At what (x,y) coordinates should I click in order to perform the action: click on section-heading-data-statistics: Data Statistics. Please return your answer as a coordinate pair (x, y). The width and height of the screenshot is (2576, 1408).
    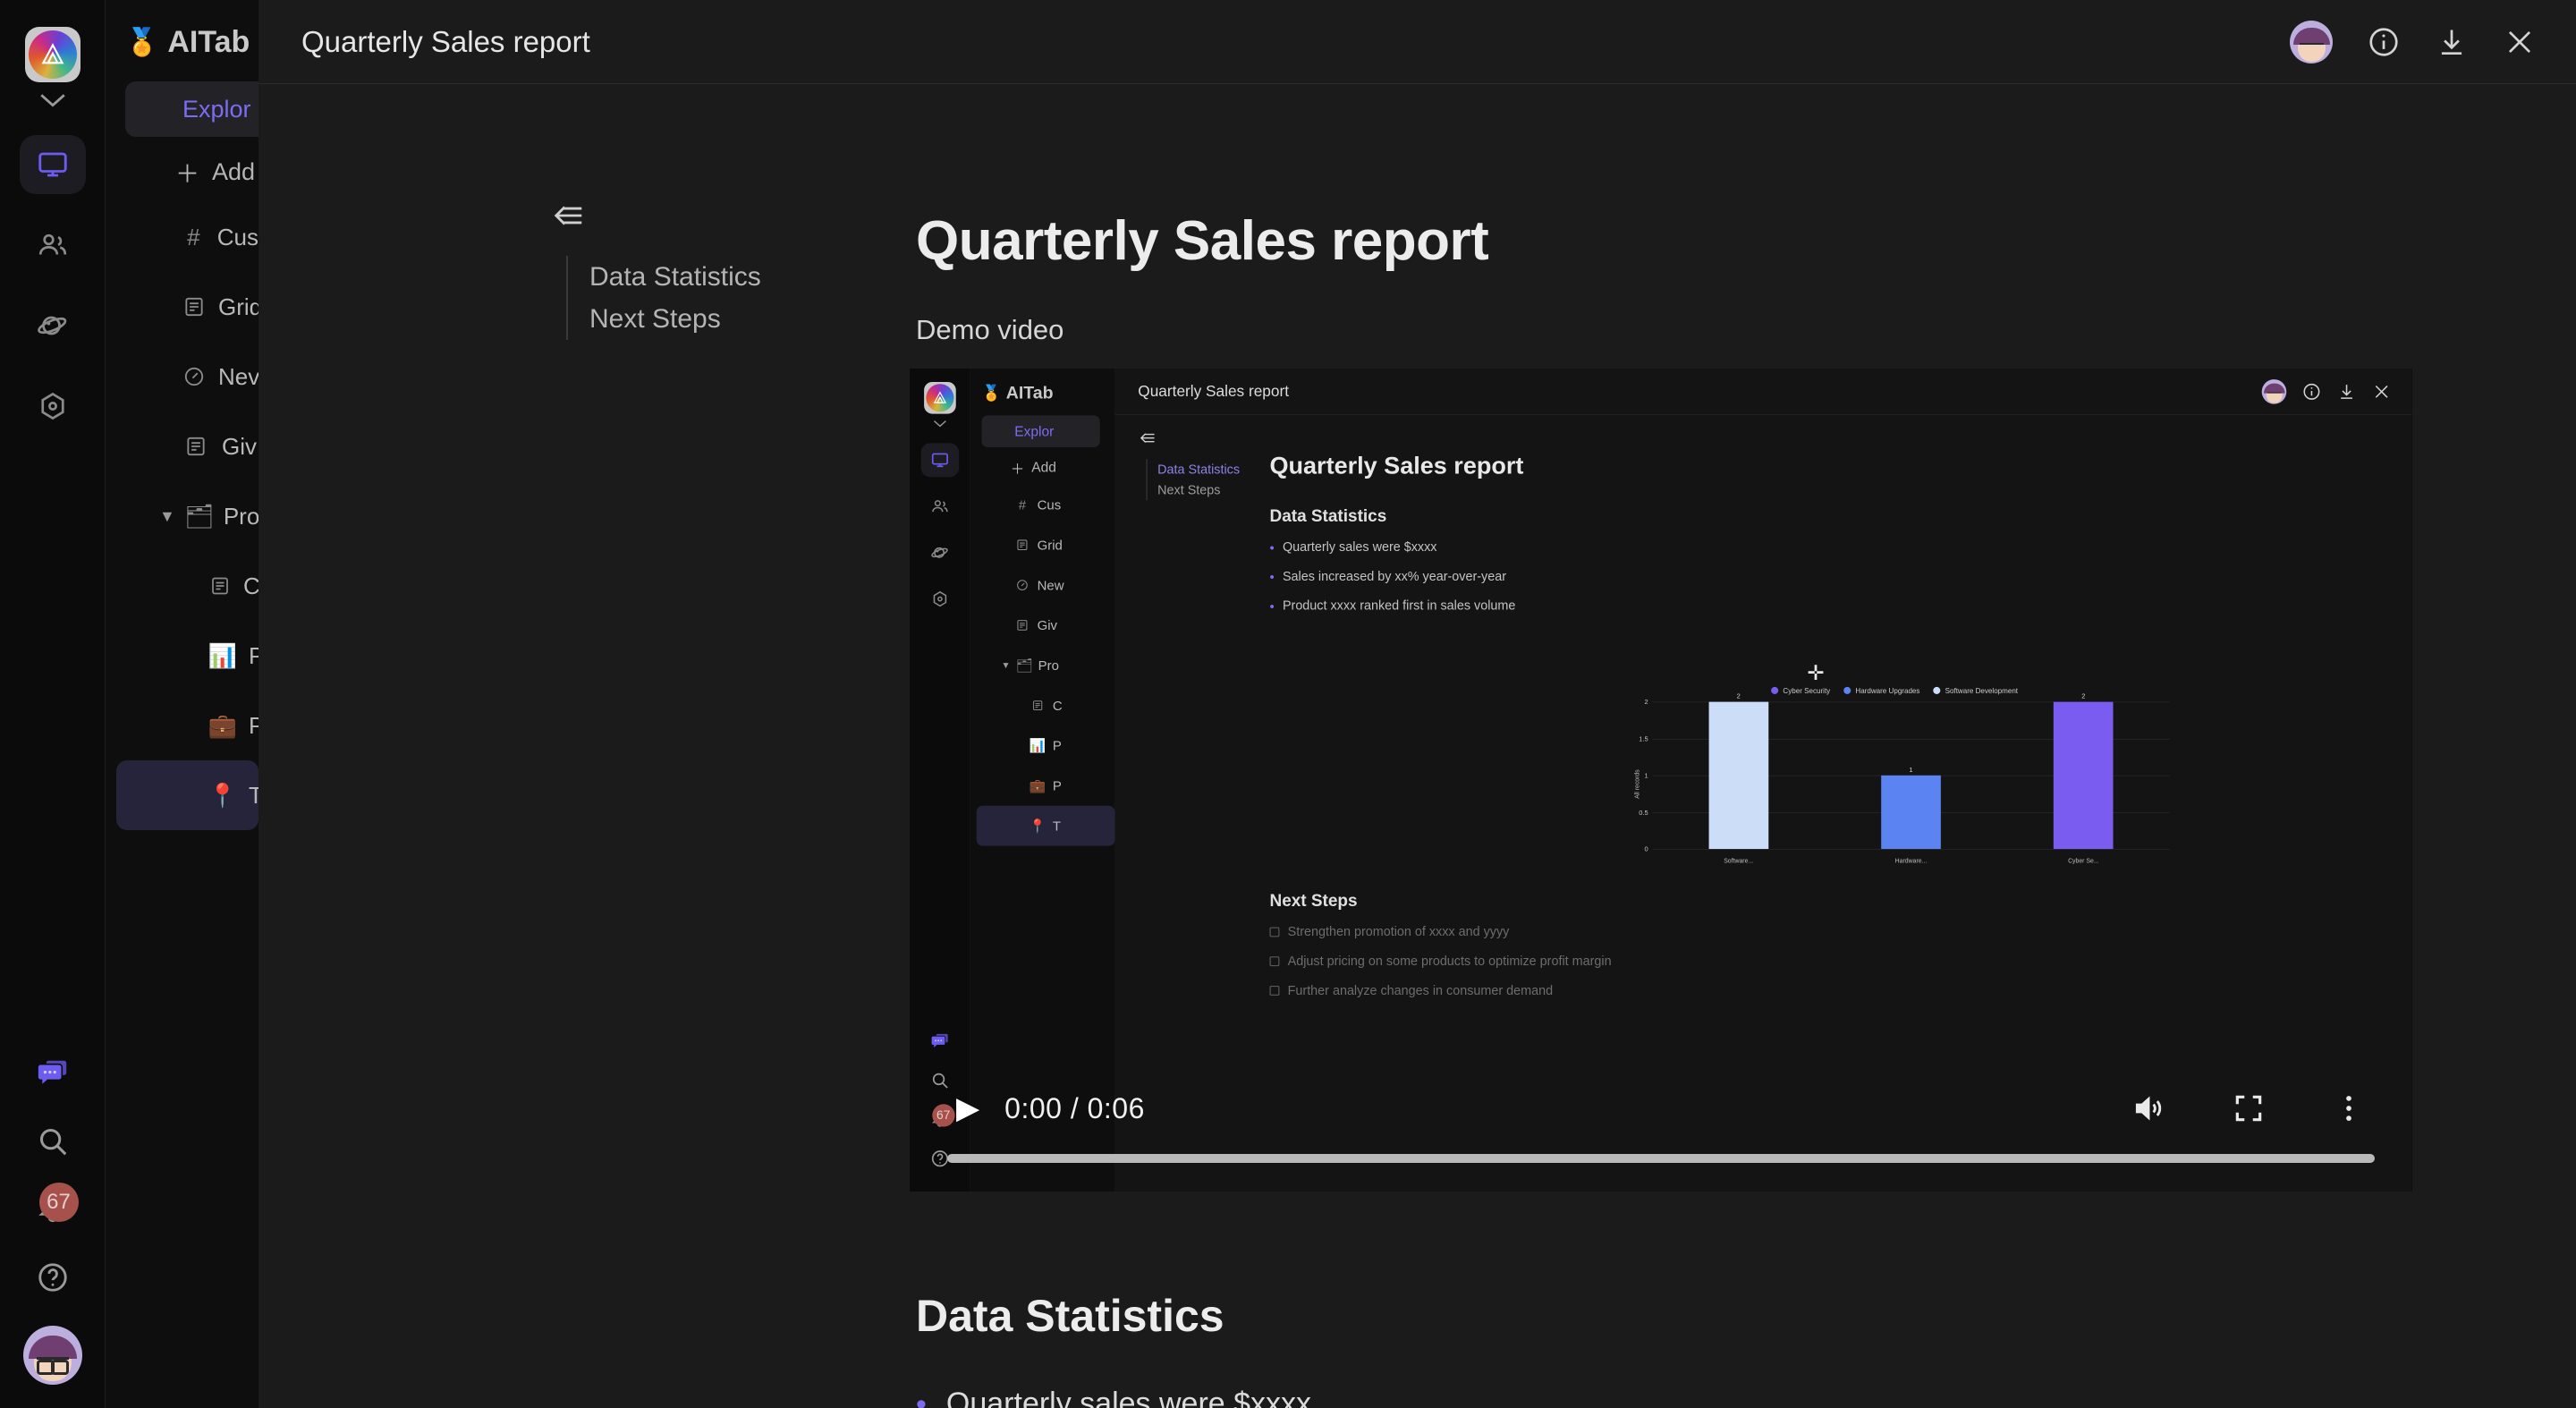
    Looking at the image, I should click on (1070, 1316).